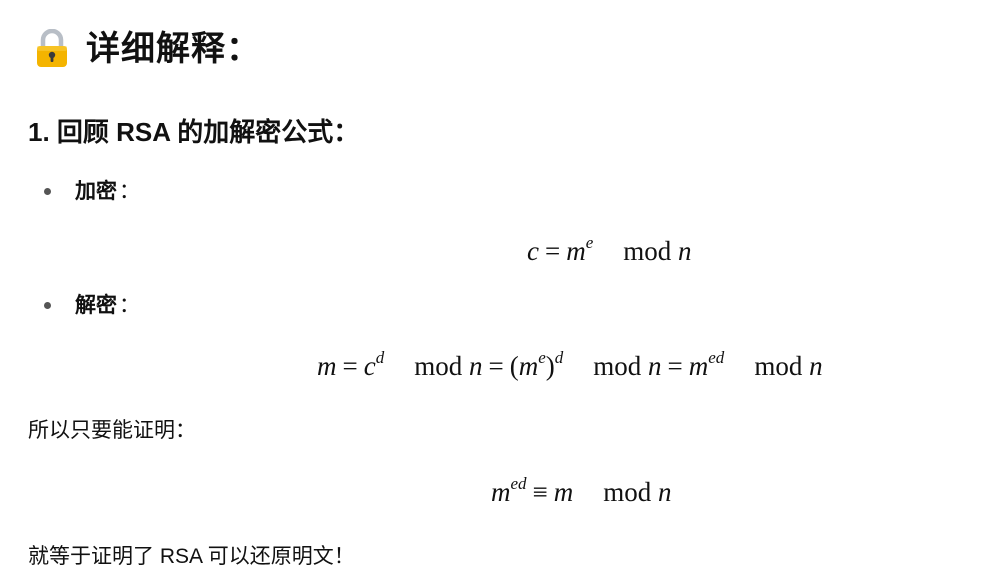 The height and width of the screenshot is (588, 996). I want to click on page-title: 详细解释：, so click(173, 49).